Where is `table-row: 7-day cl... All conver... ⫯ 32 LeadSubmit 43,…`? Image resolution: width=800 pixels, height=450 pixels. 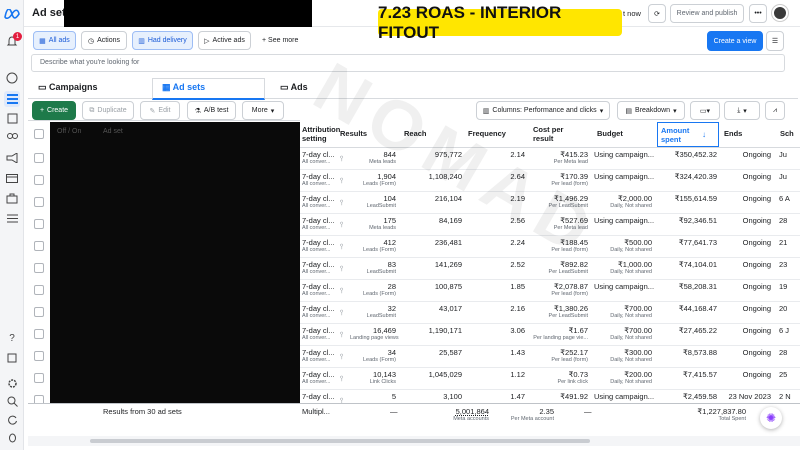
table-row: 7-day cl... All conver... ⫯ 32 LeadSubmit 43,… is located at coordinates (550, 313).